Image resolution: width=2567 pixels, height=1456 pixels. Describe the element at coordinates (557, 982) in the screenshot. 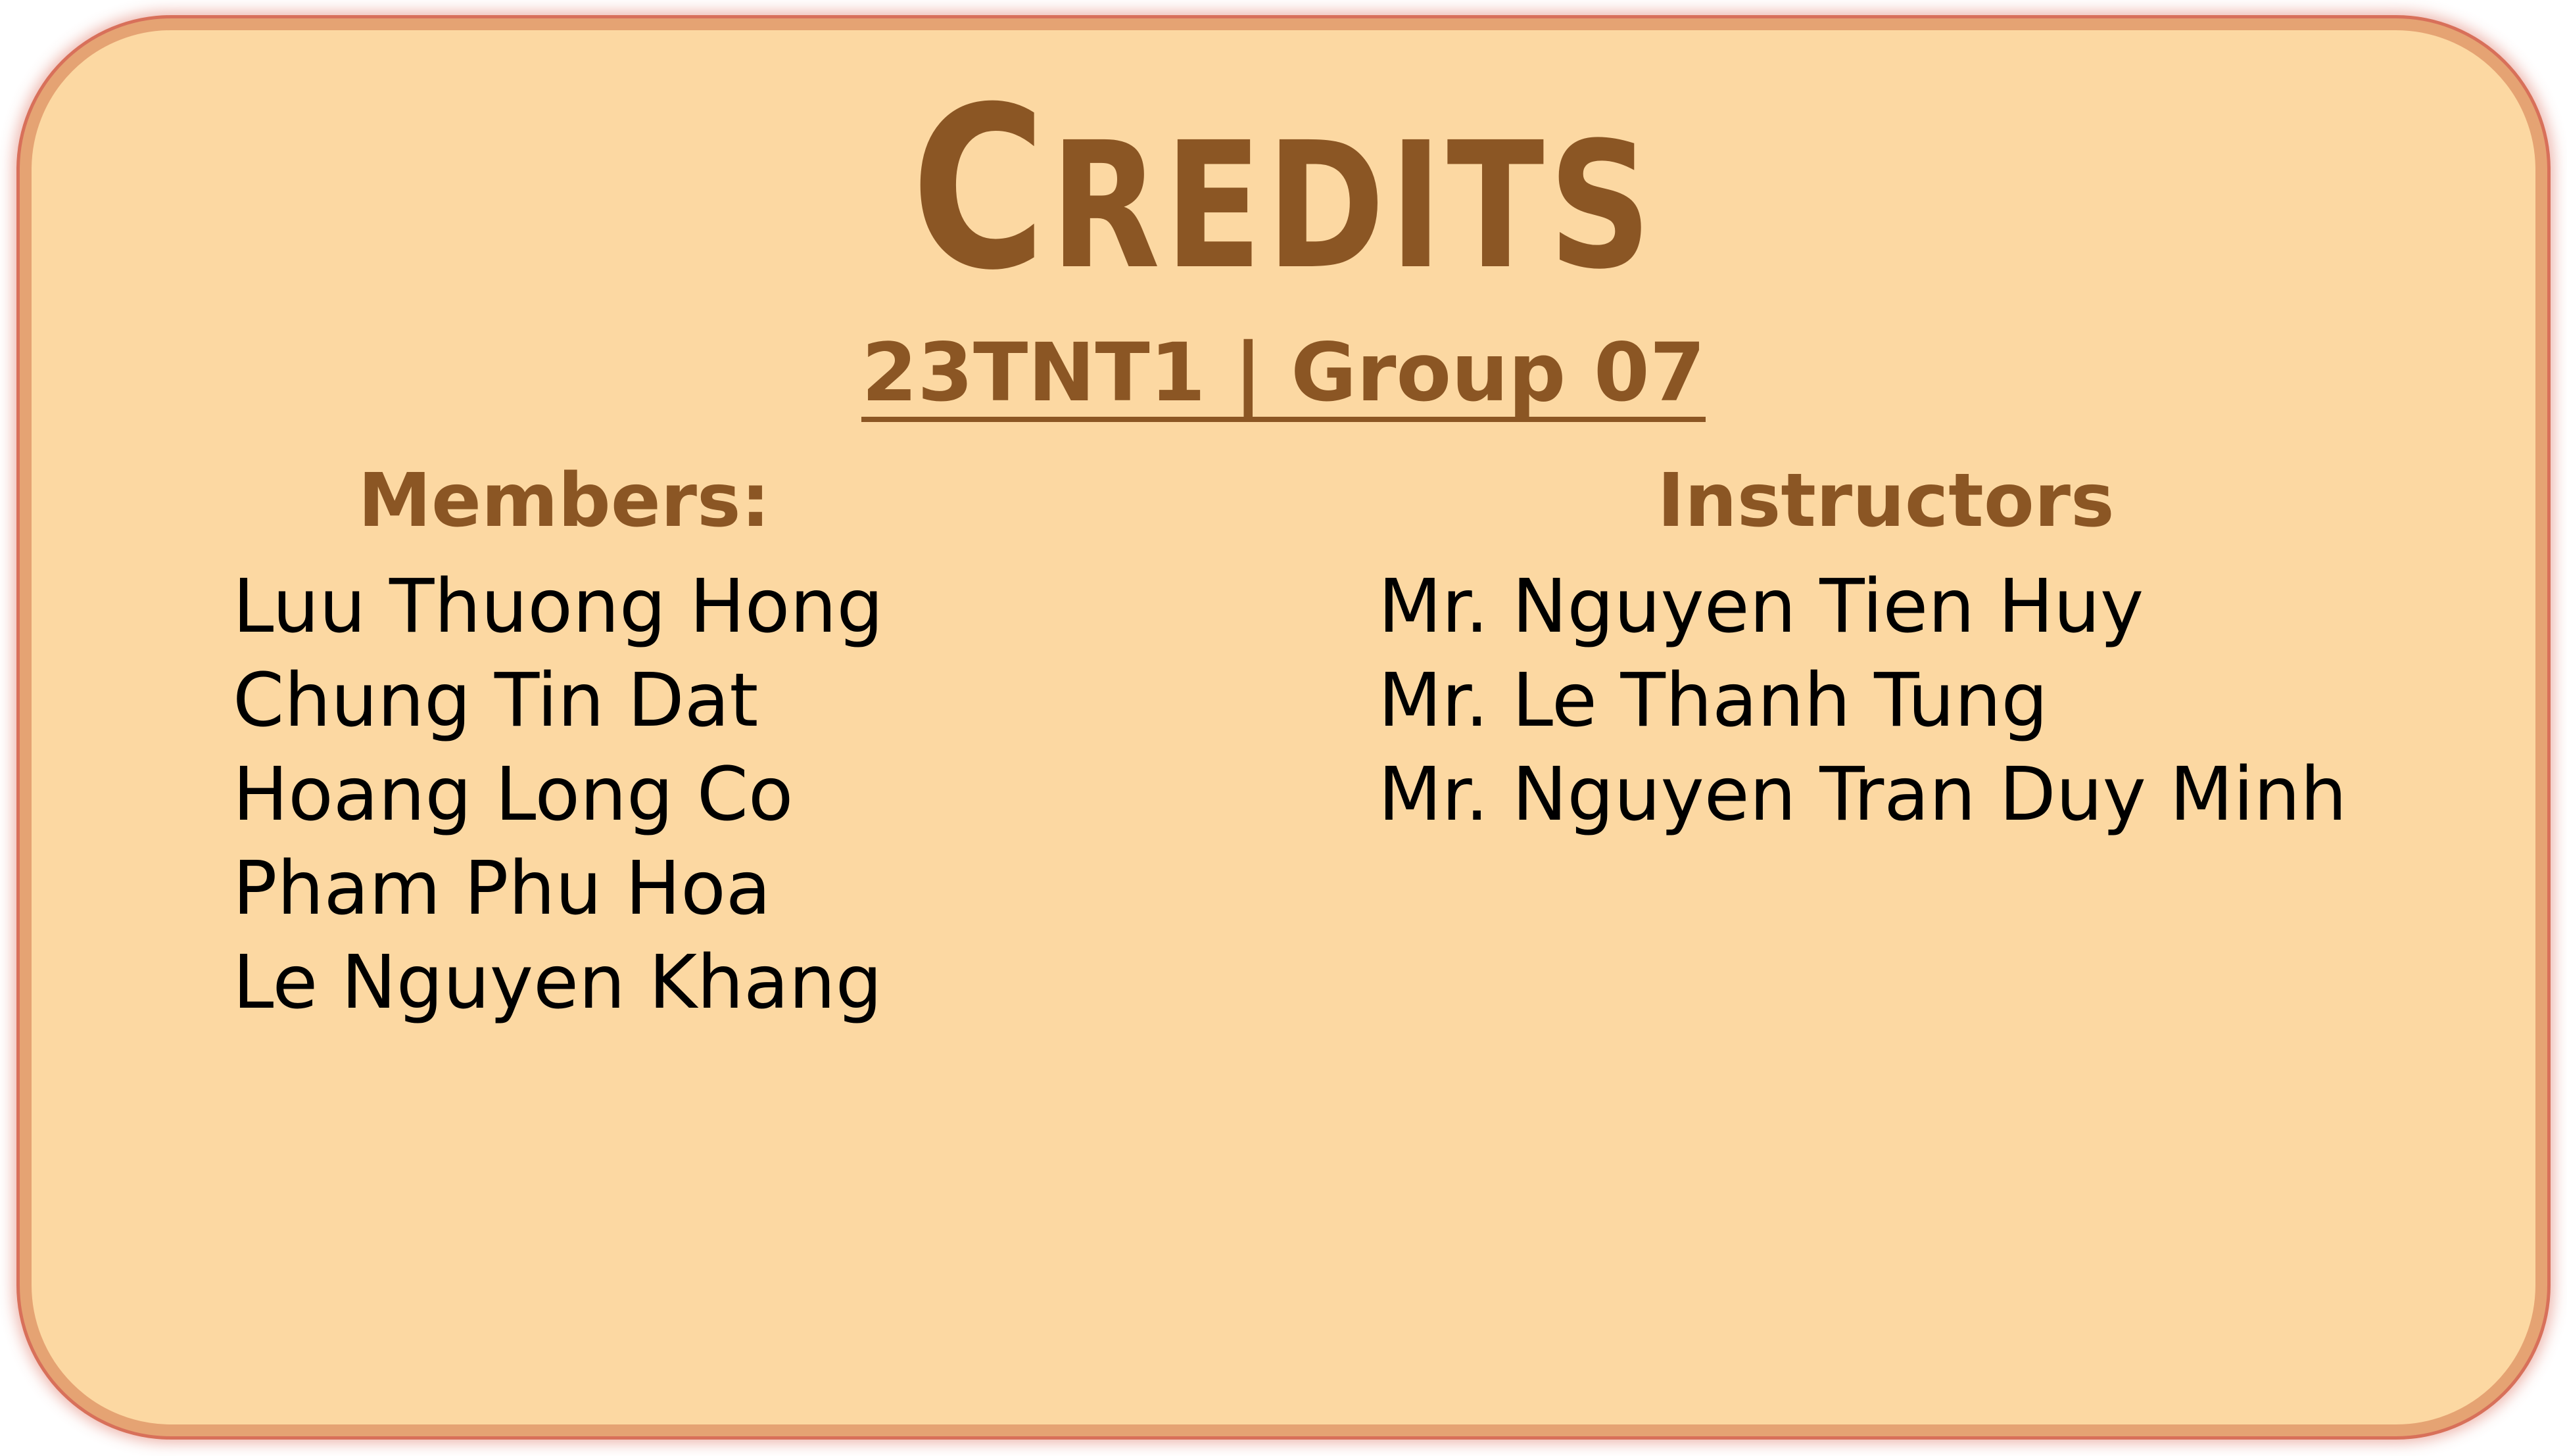

I see `member-name: Le Nguyen Khang` at that location.